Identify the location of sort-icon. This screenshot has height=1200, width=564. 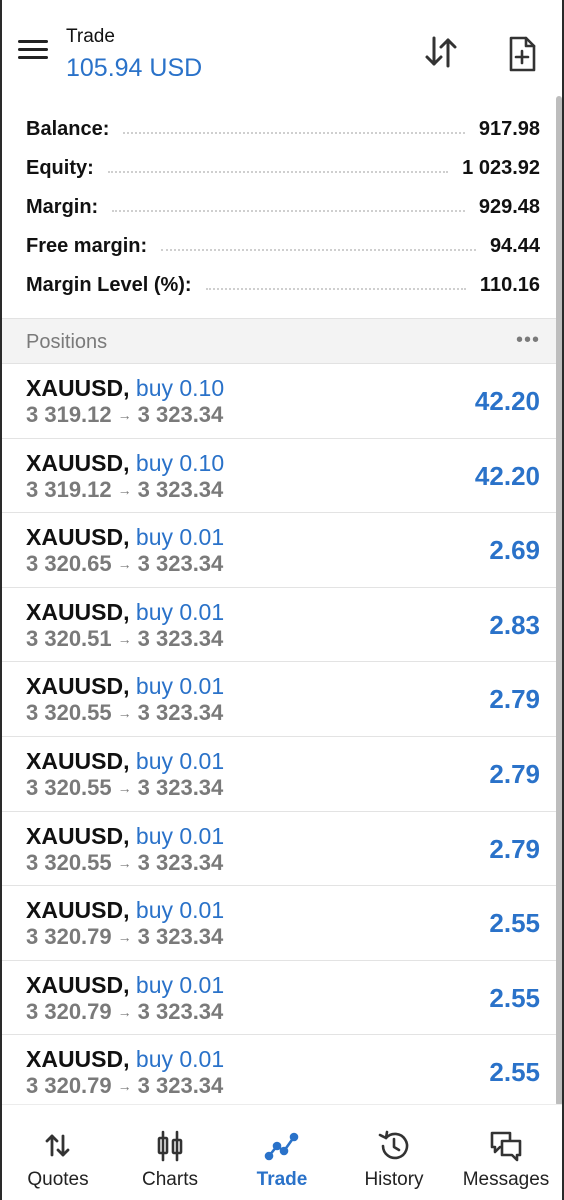
(442, 52).